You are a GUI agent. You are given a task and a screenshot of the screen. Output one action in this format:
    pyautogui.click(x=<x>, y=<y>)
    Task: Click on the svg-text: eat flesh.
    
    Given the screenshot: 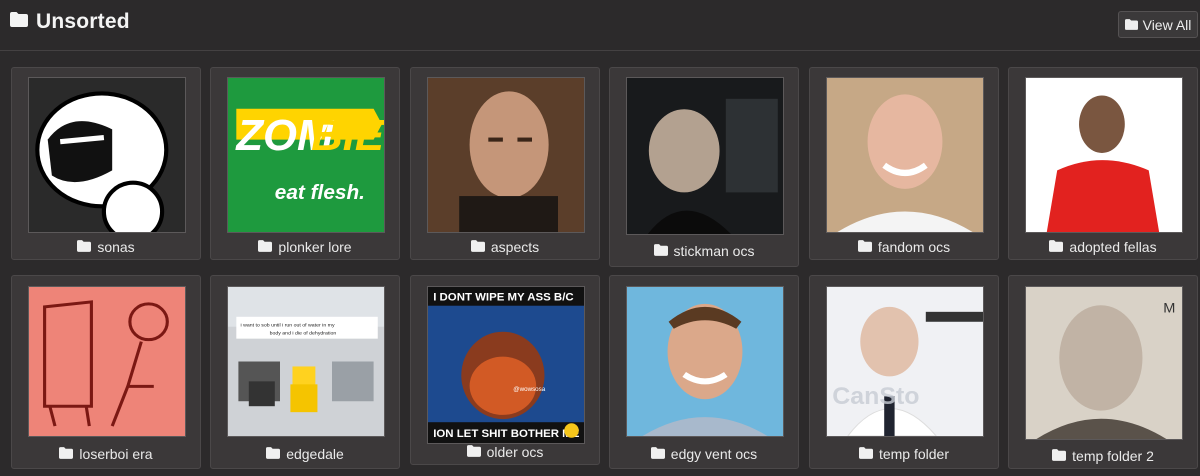 What is the action you would take?
    pyautogui.click(x=320, y=192)
    